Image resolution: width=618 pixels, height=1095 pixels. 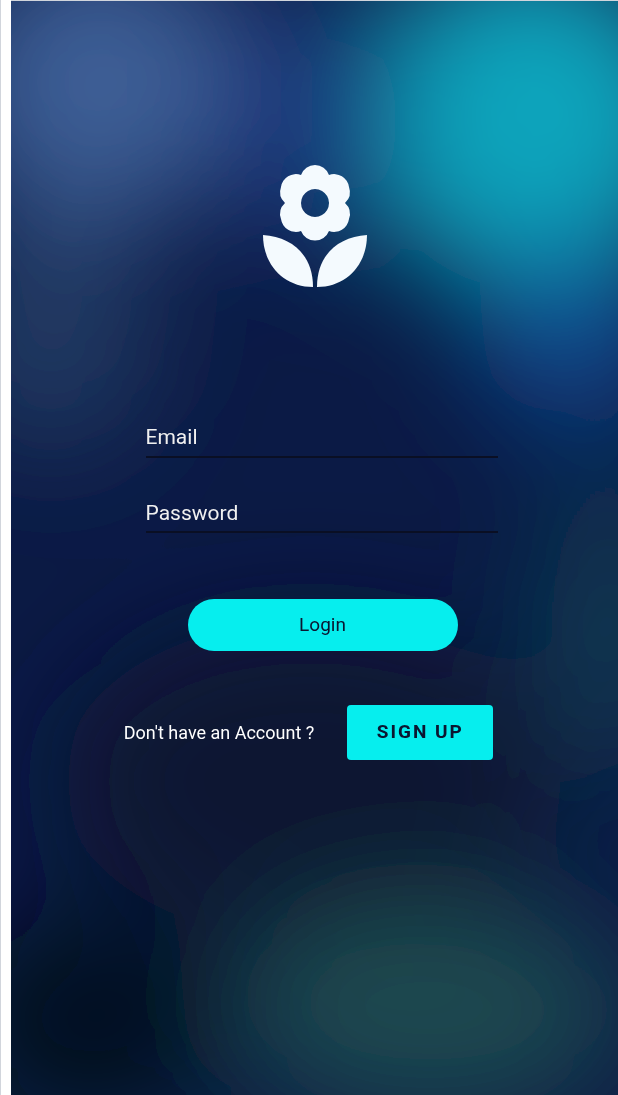 What do you see at coordinates (321, 515) in the screenshot?
I see `password-field: Password` at bounding box center [321, 515].